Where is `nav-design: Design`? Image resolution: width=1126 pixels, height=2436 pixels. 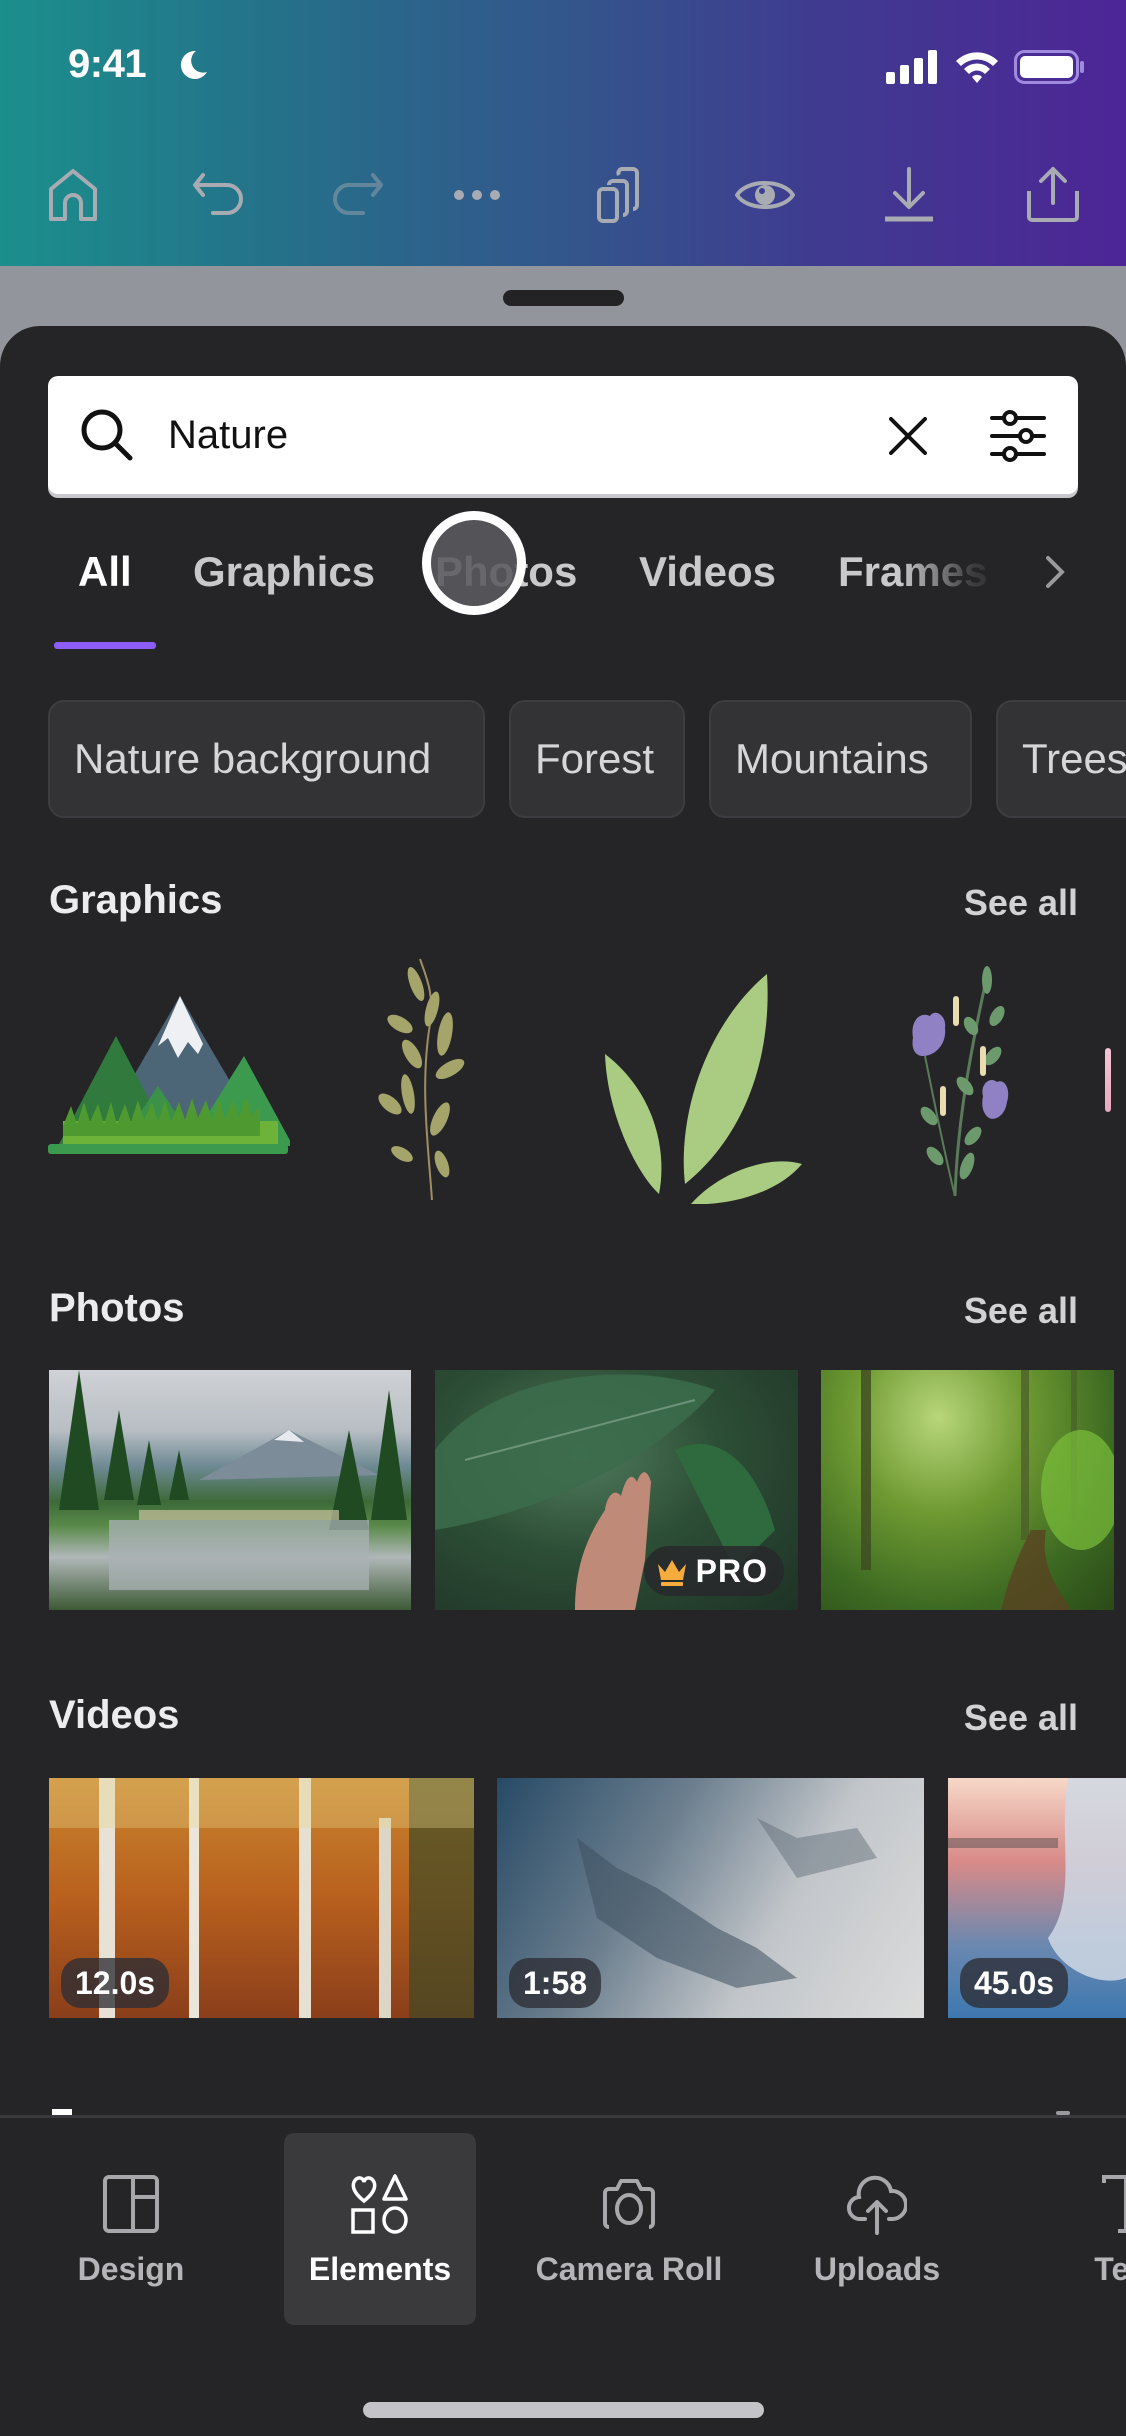
nav-design: Design is located at coordinates (131, 2229).